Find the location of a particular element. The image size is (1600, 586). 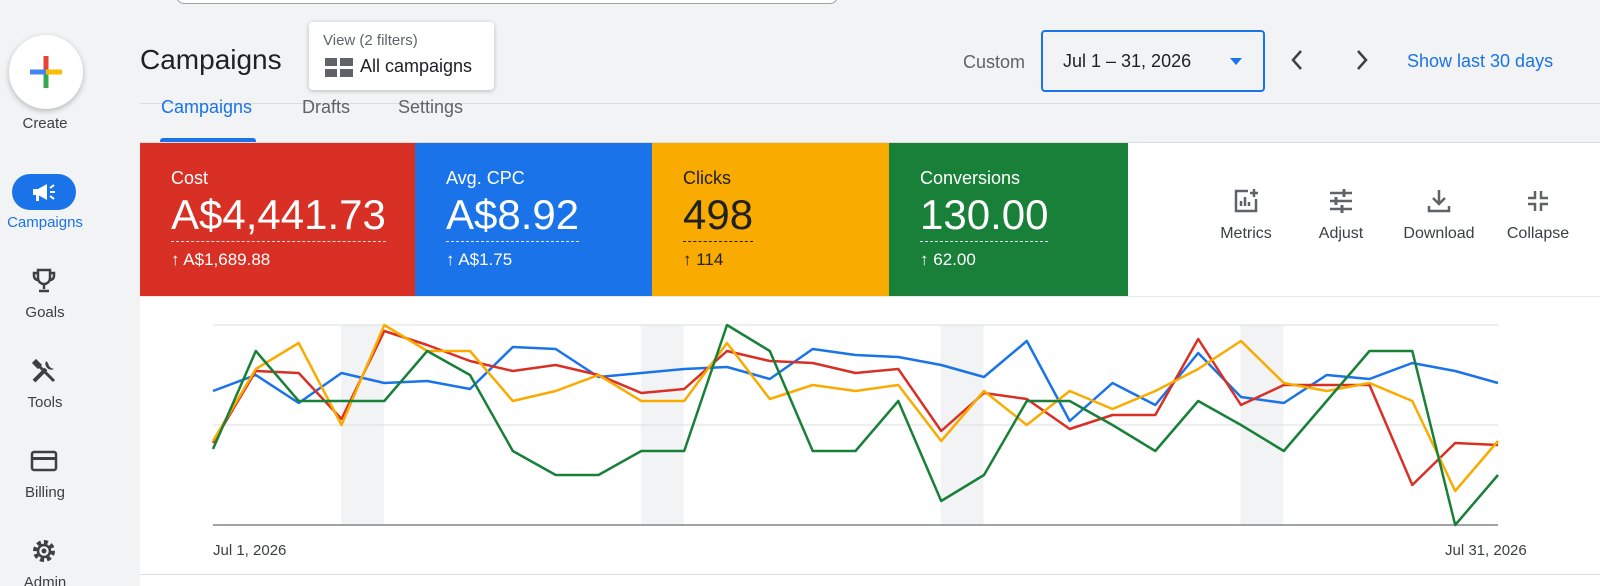

trophy-icon is located at coordinates (44, 281).